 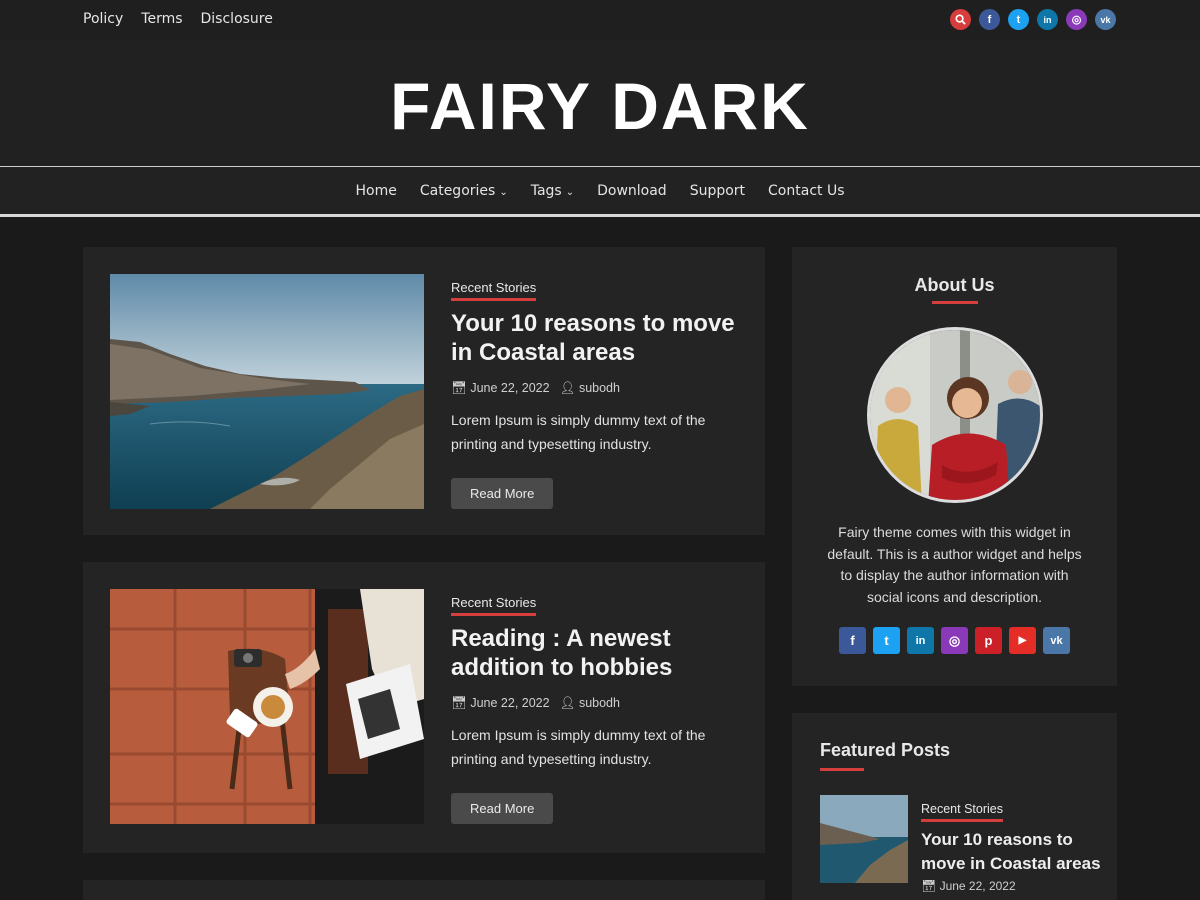 What do you see at coordinates (954, 415) in the screenshot?
I see `author-avatar` at bounding box center [954, 415].